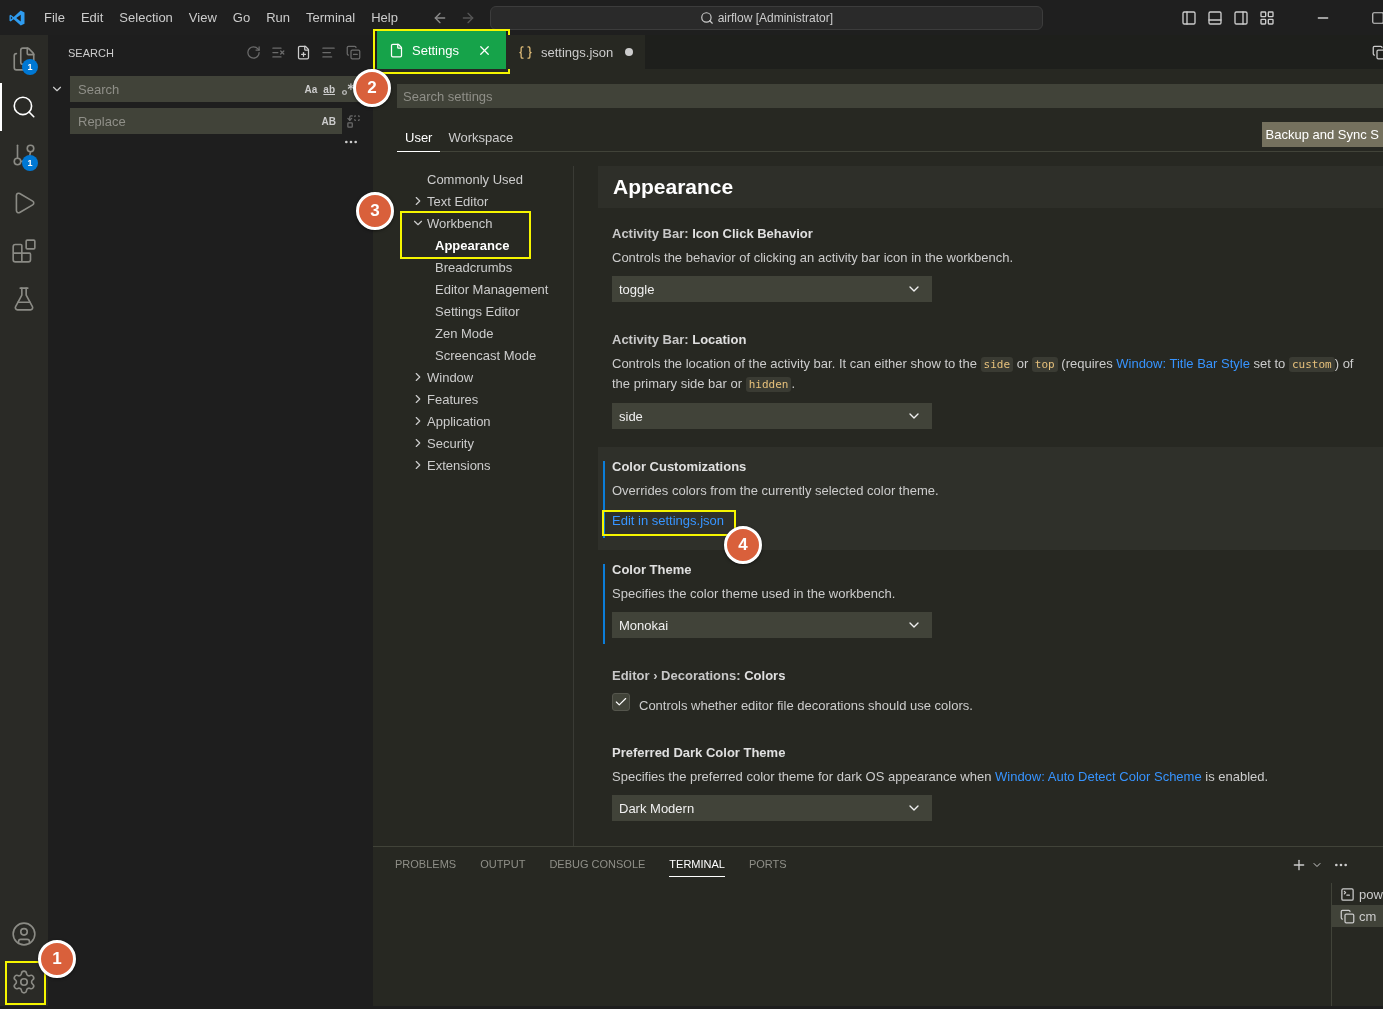  I want to click on toc-item: Workbench, so click(485, 223).